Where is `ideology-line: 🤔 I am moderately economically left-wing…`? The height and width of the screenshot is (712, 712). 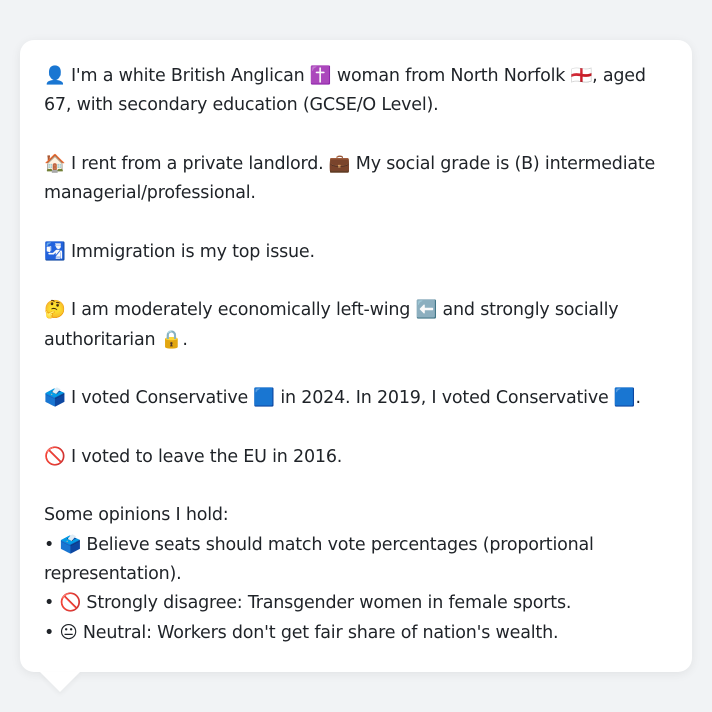 ideology-line: 🤔 I am moderately economically left-wing… is located at coordinates (331, 325).